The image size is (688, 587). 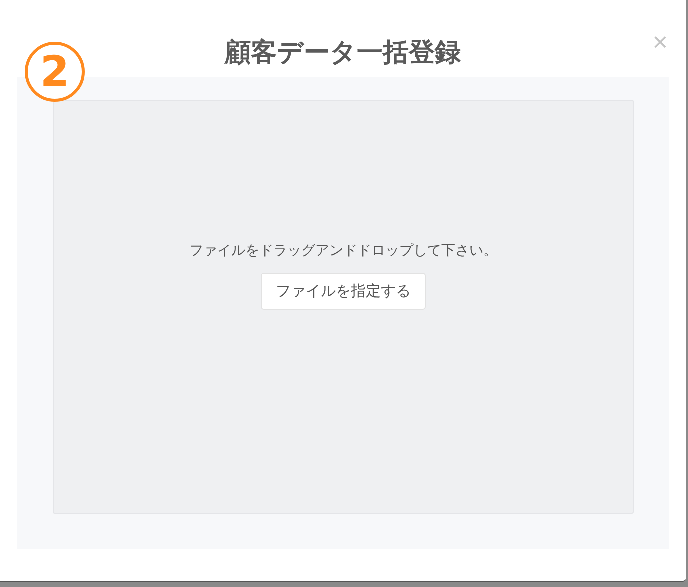 I want to click on drop-instruction: ファイルをドラッグアンドドロップして下さい。, so click(x=344, y=251).